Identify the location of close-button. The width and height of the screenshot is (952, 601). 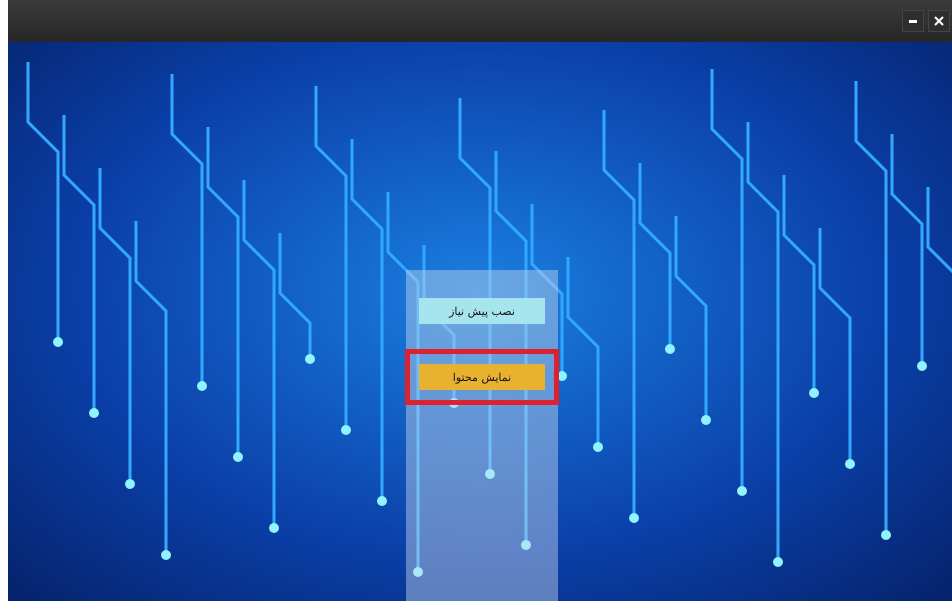
(939, 21).